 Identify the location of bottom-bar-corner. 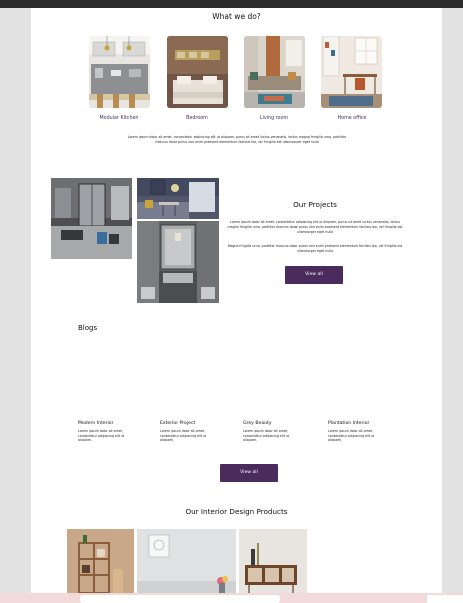
(445, 599).